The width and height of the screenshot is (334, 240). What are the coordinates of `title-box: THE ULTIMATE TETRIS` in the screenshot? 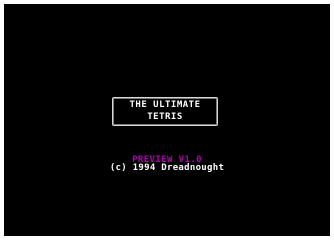 It's located at (165, 111).